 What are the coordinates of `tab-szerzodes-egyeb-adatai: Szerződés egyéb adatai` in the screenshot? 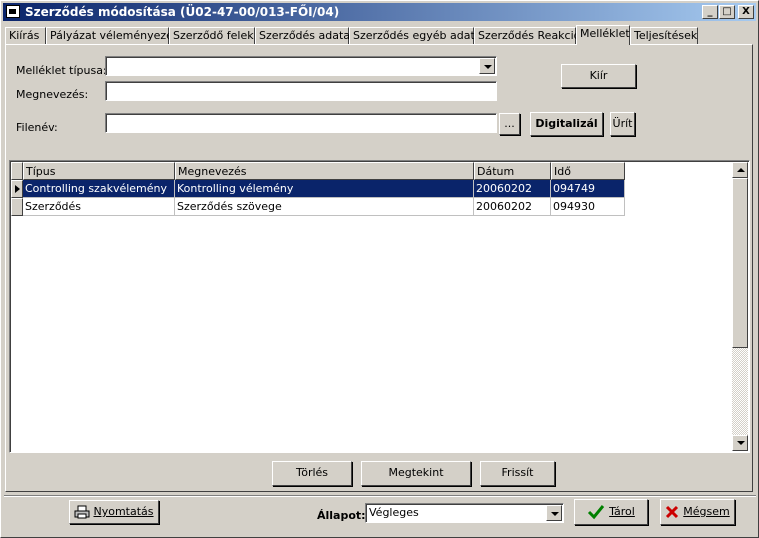 It's located at (417, 35).